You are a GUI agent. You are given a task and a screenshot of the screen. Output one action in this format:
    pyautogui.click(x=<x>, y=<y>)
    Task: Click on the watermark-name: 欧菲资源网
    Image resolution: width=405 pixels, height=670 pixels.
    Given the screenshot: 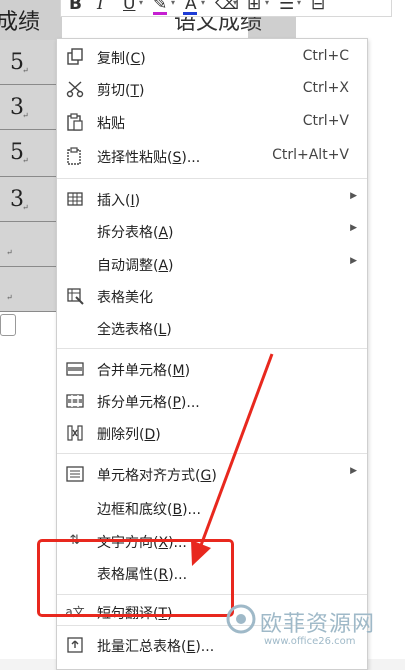 What is the action you would take?
    pyautogui.click(x=318, y=624)
    